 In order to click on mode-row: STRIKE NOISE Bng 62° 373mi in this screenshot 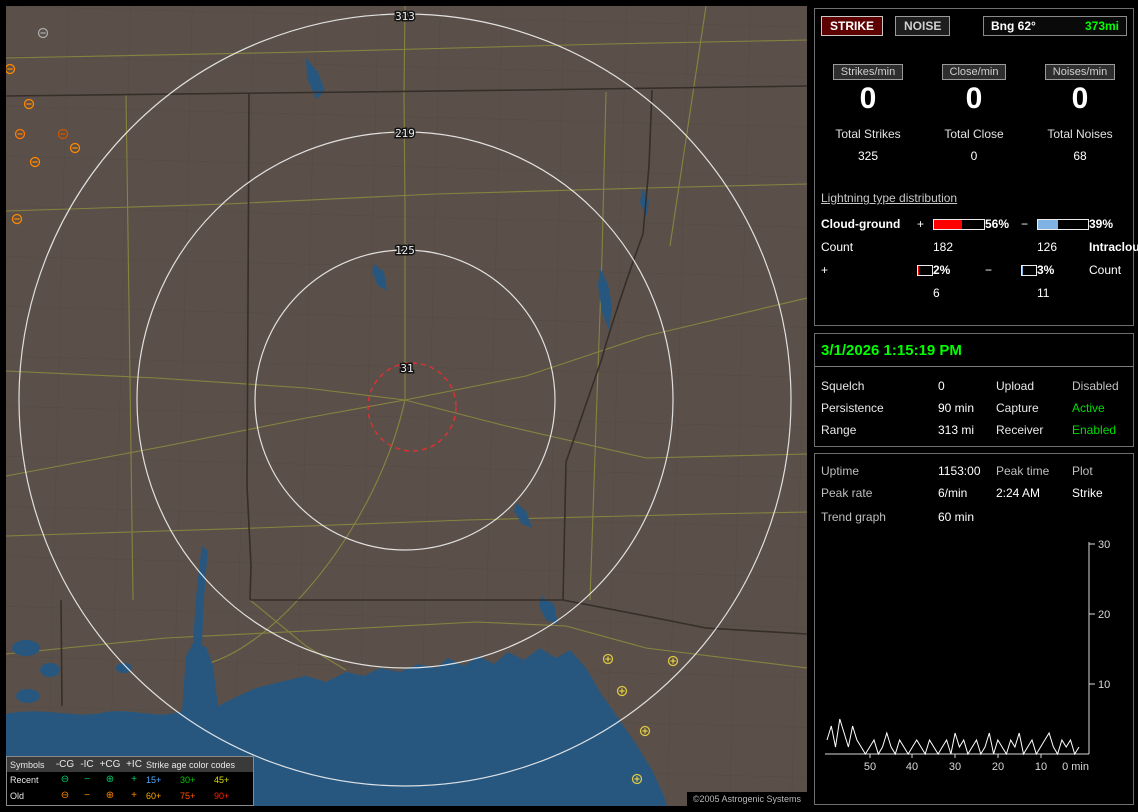, I will do `click(974, 26)`.